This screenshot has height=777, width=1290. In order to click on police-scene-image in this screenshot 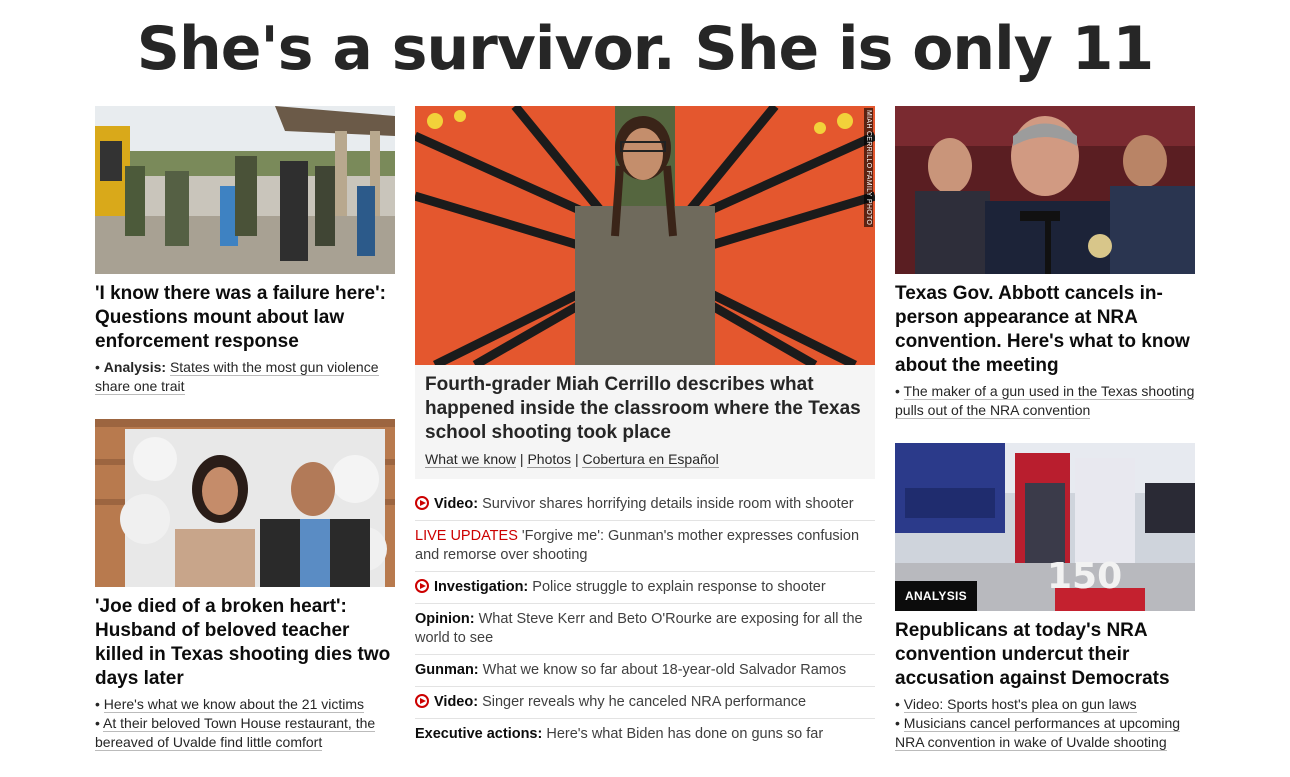, I will do `click(245, 190)`.